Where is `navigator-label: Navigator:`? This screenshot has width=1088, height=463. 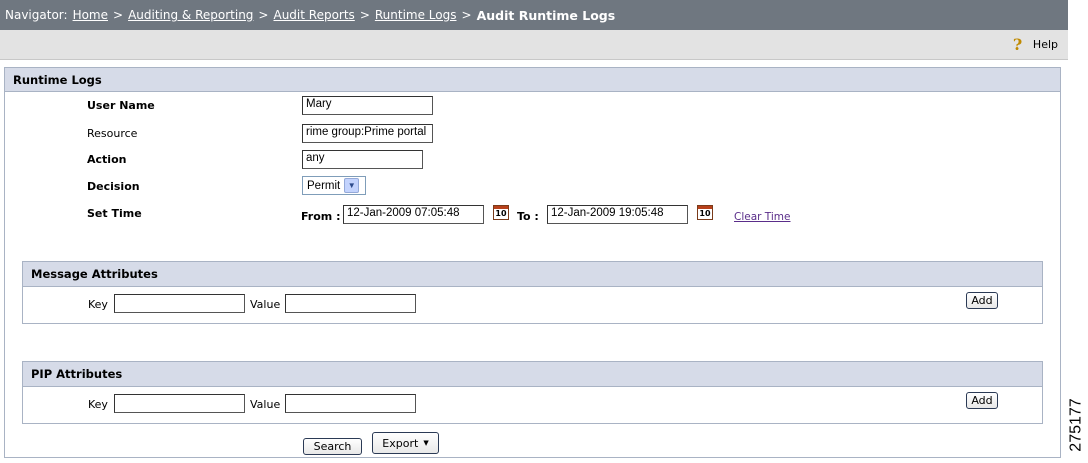
navigator-label: Navigator: is located at coordinates (36, 15).